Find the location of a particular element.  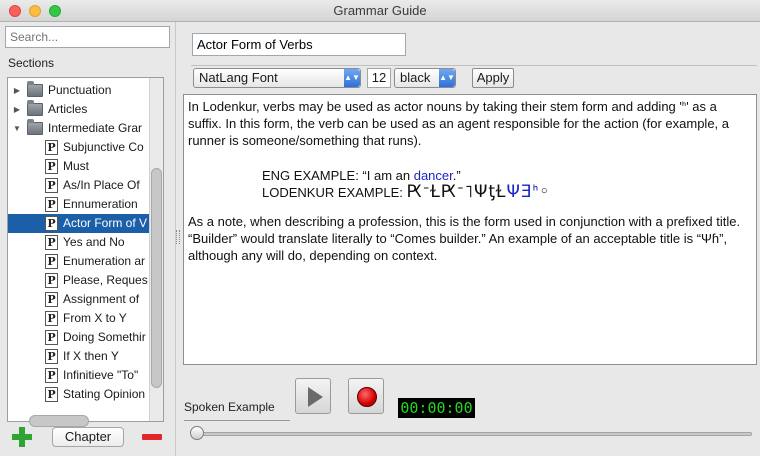

tree-page-item: P Infinitieve "To" is located at coordinates (78, 375).